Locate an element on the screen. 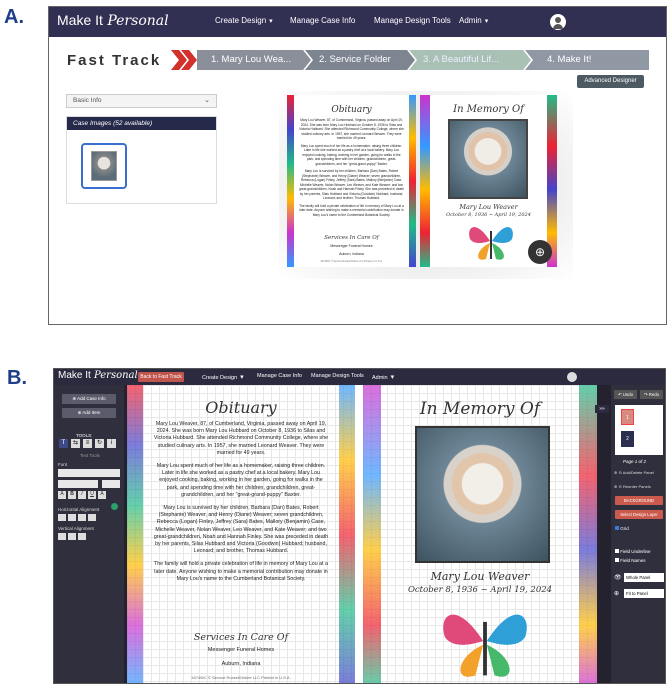 The height and width of the screenshot is (685, 670). text-tool-icon: T is located at coordinates (63, 443).